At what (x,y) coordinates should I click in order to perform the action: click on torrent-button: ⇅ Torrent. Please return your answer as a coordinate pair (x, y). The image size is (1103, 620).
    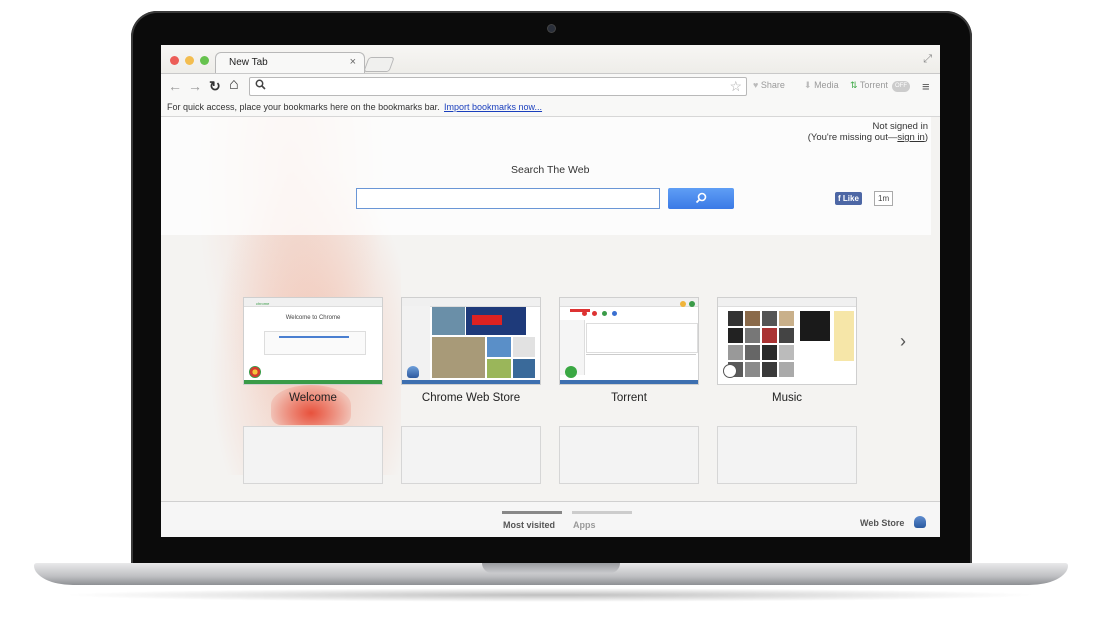
    Looking at the image, I should click on (869, 85).